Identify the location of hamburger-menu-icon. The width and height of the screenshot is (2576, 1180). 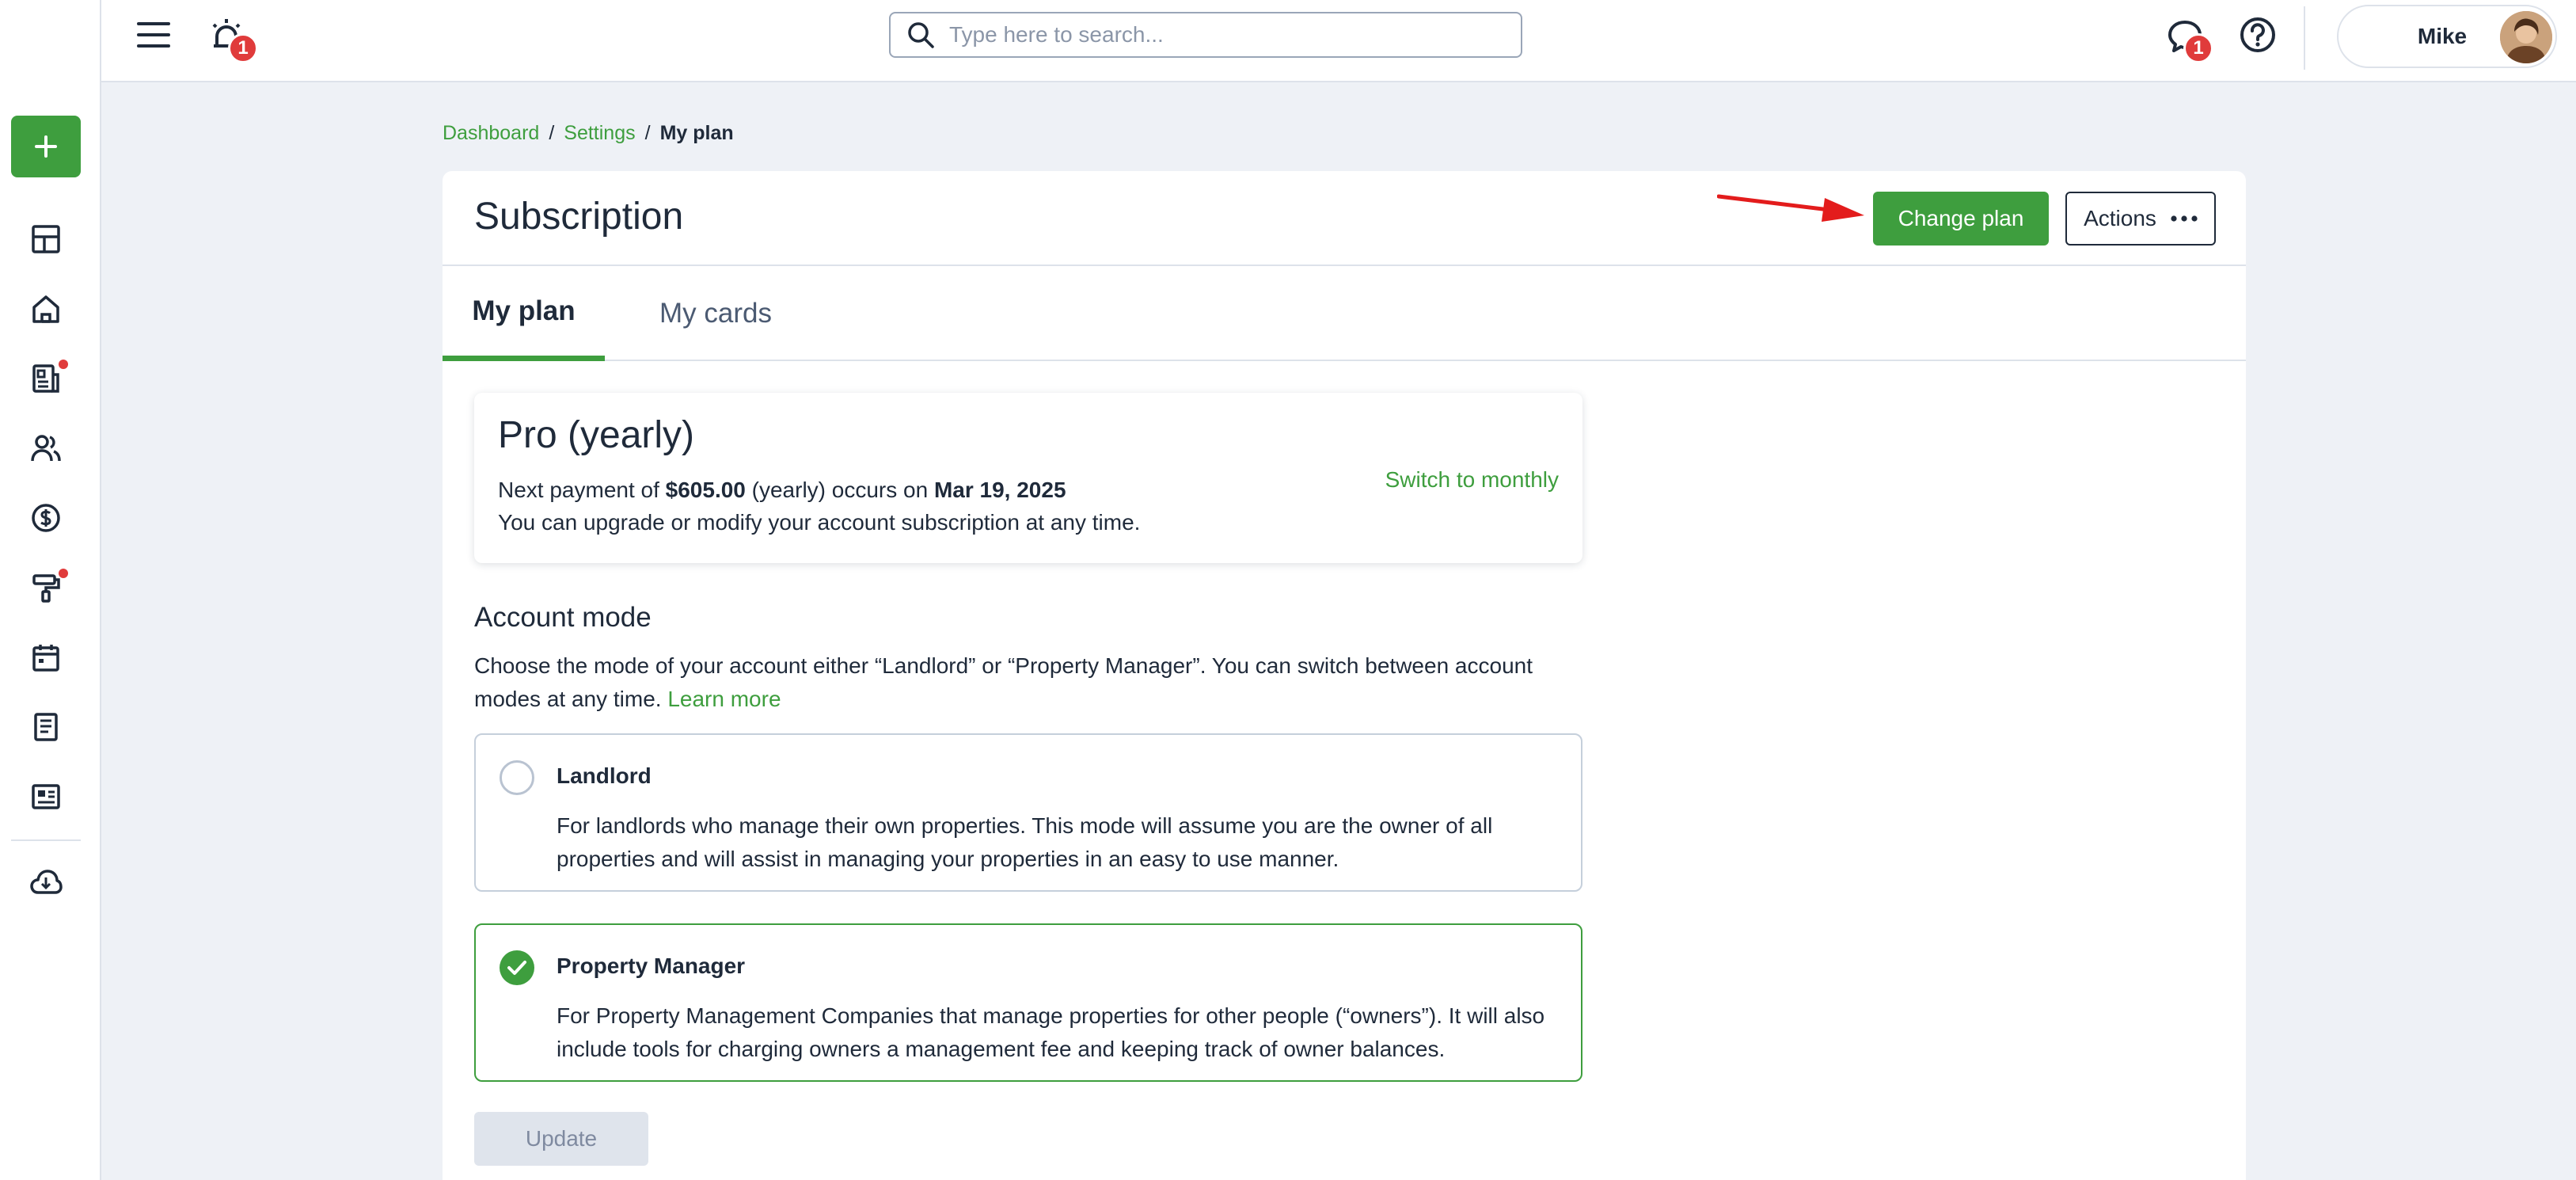
(154, 34).